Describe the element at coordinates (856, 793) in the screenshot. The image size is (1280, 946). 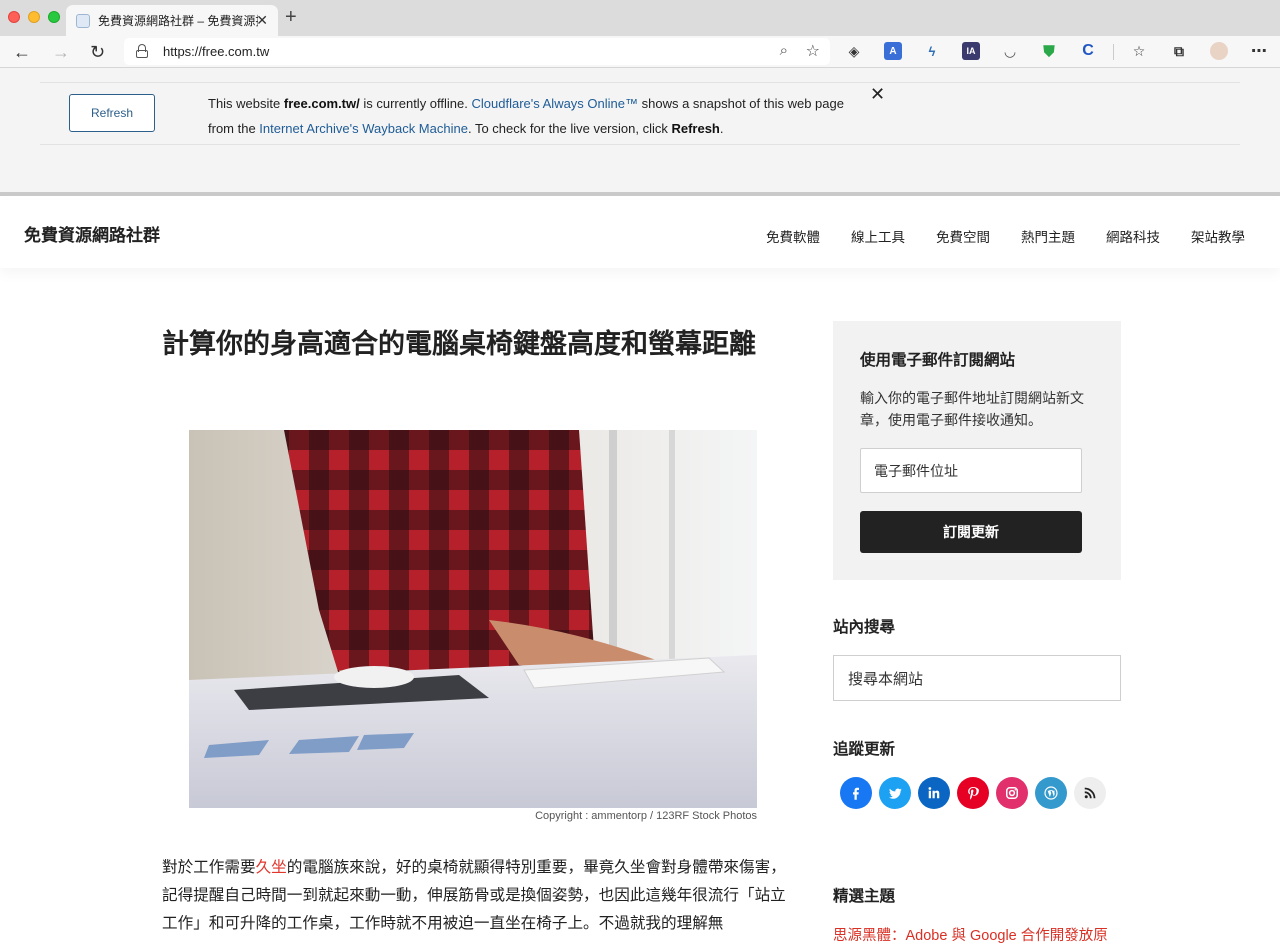
I see `facebook-icon` at that location.